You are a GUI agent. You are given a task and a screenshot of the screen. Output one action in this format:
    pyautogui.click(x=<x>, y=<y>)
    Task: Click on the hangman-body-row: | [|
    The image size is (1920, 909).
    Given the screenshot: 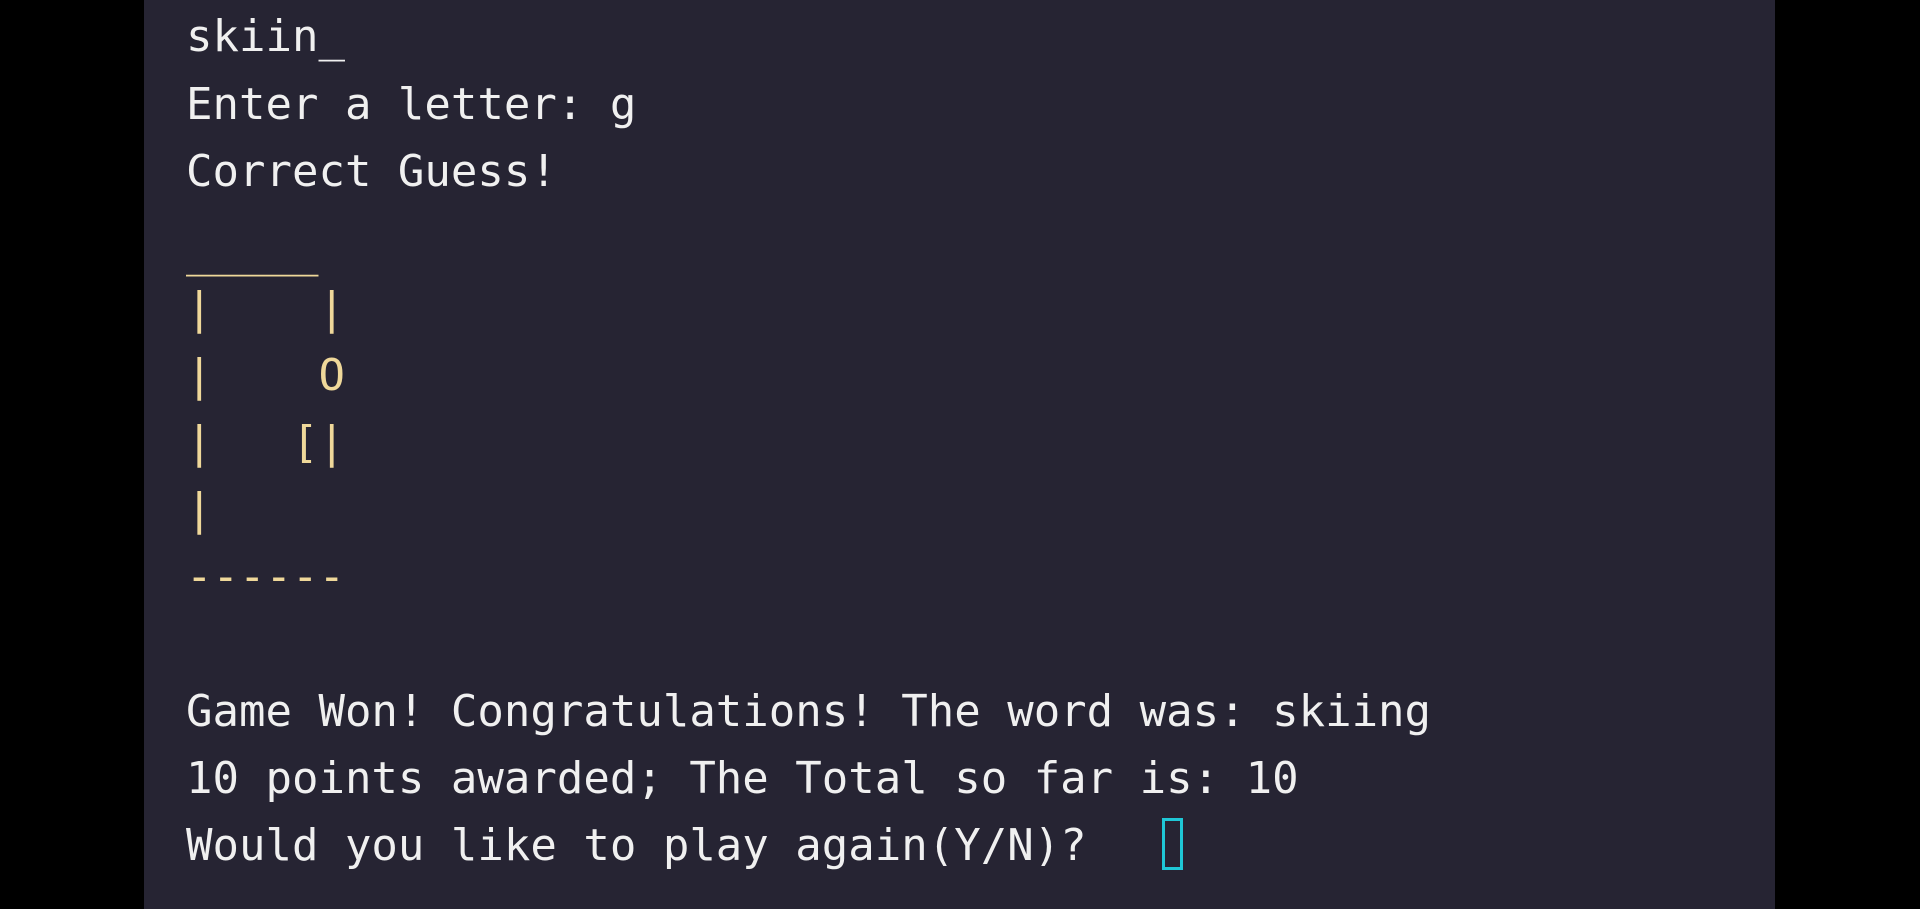 What is the action you would take?
    pyautogui.click(x=265, y=442)
    